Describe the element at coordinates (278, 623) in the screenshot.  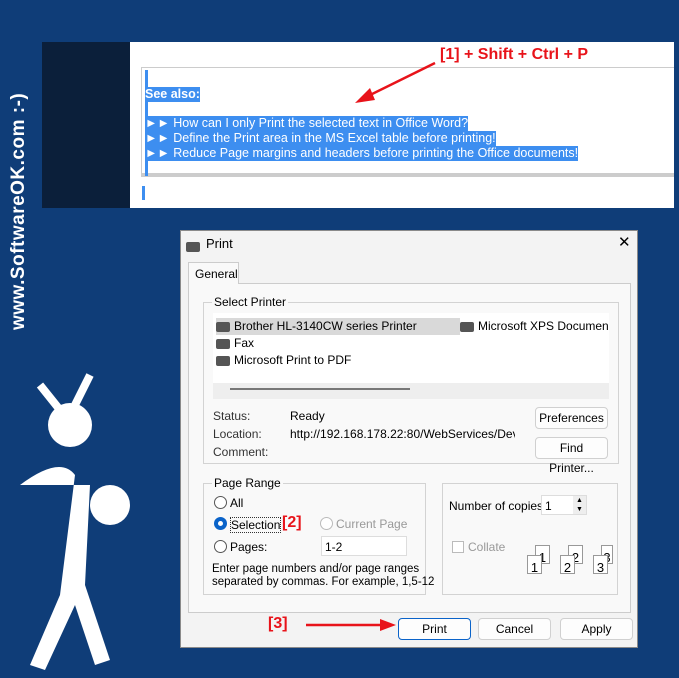
I see `annotation-step3: [3]` at that location.